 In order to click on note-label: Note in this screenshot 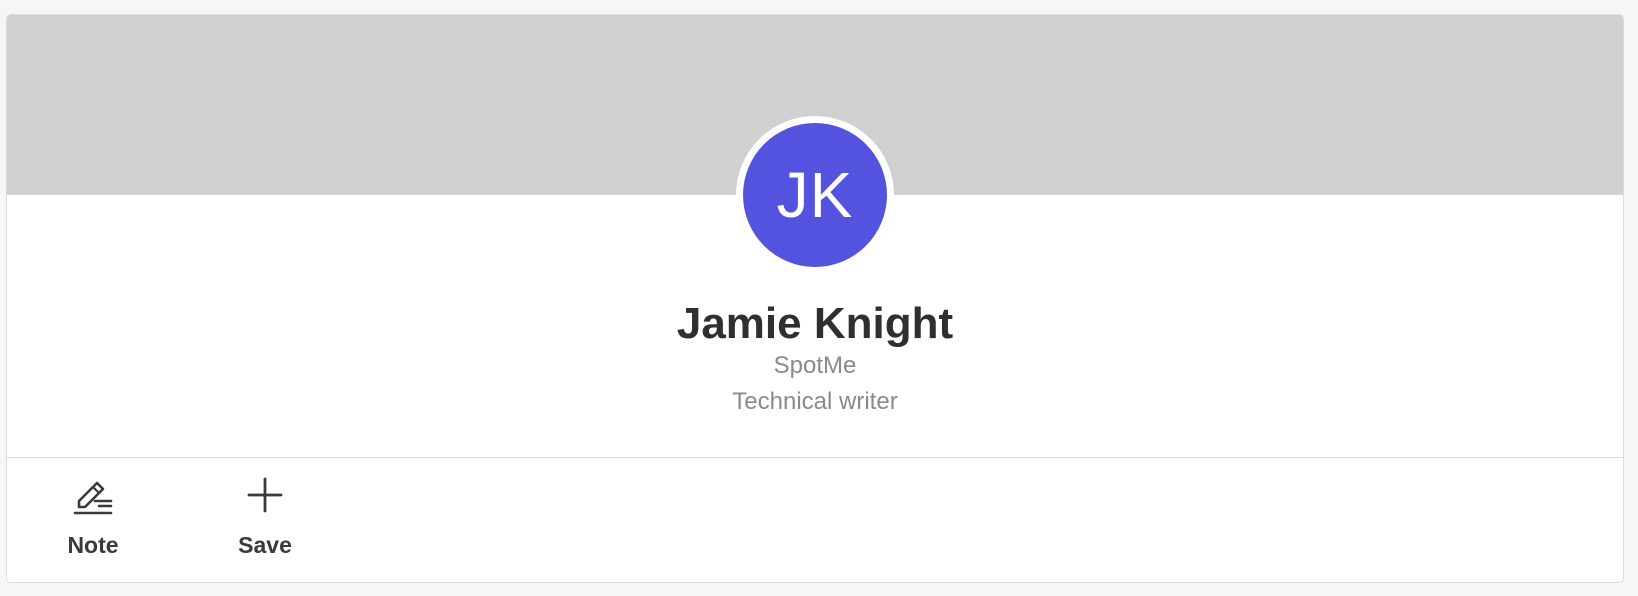, I will do `click(93, 545)`.